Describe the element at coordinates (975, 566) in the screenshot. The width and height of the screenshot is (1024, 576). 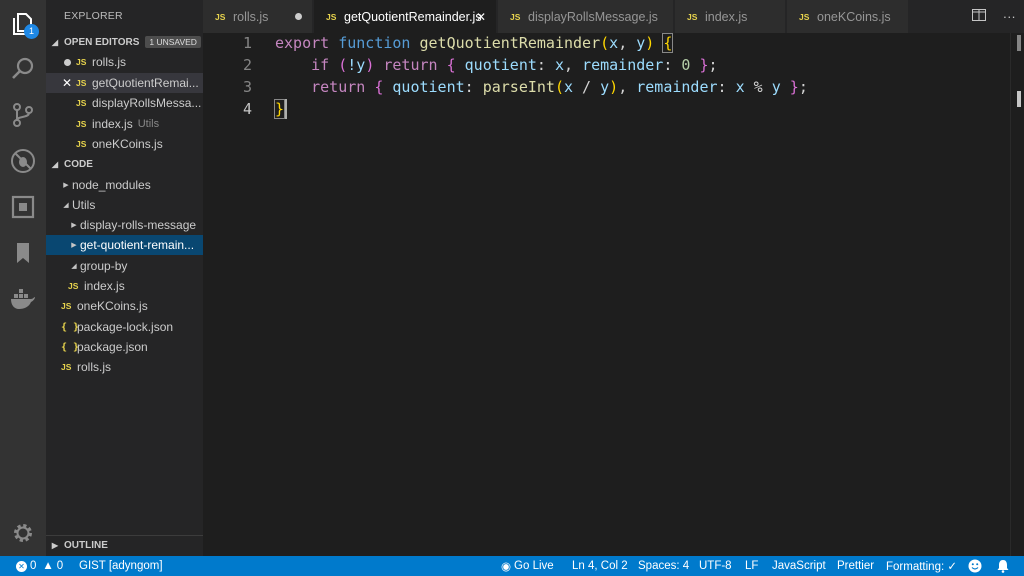
I see `feedback-smiley-icon` at that location.